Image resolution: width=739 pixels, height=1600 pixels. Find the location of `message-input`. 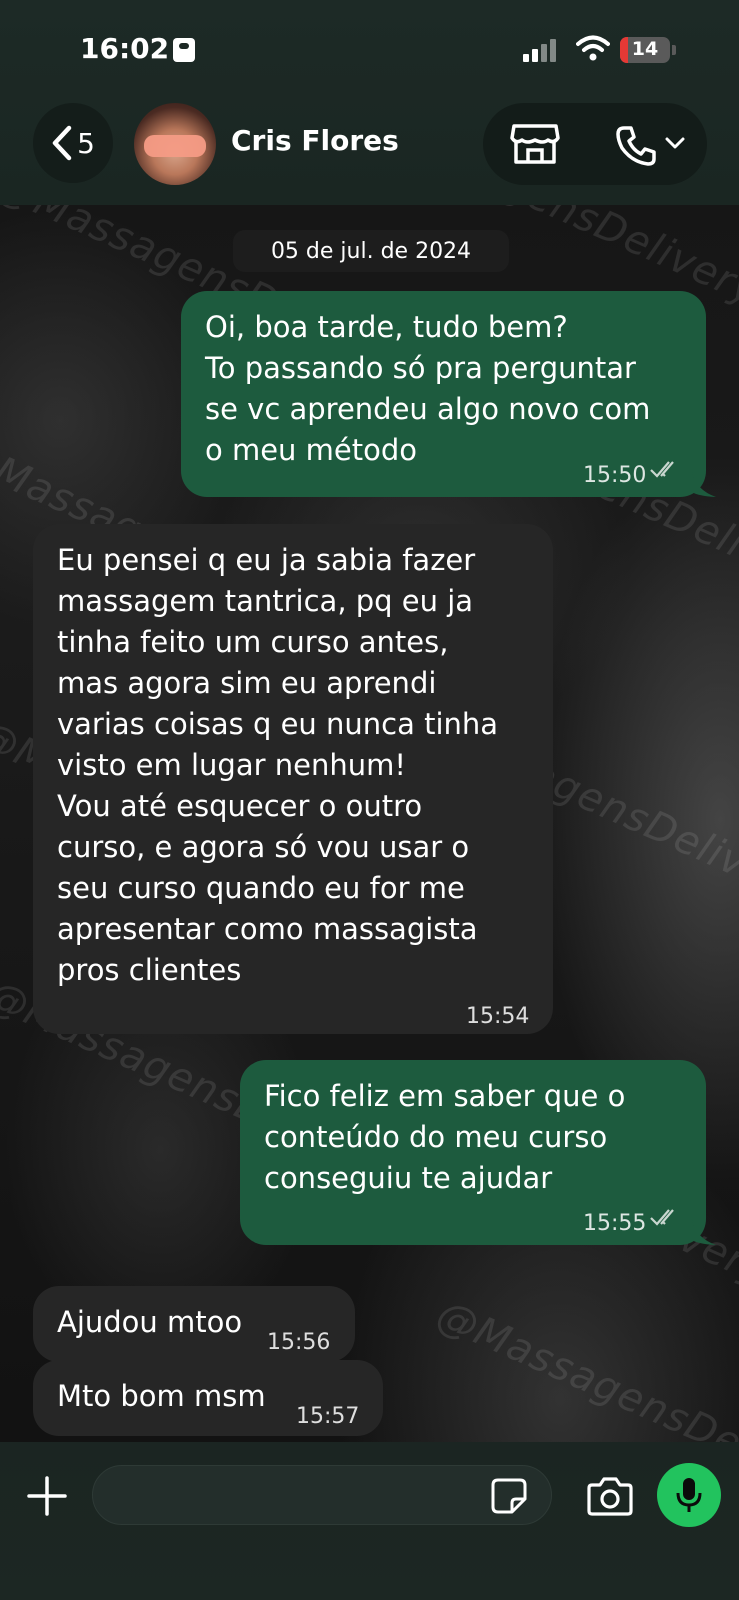

message-input is located at coordinates (322, 1495).